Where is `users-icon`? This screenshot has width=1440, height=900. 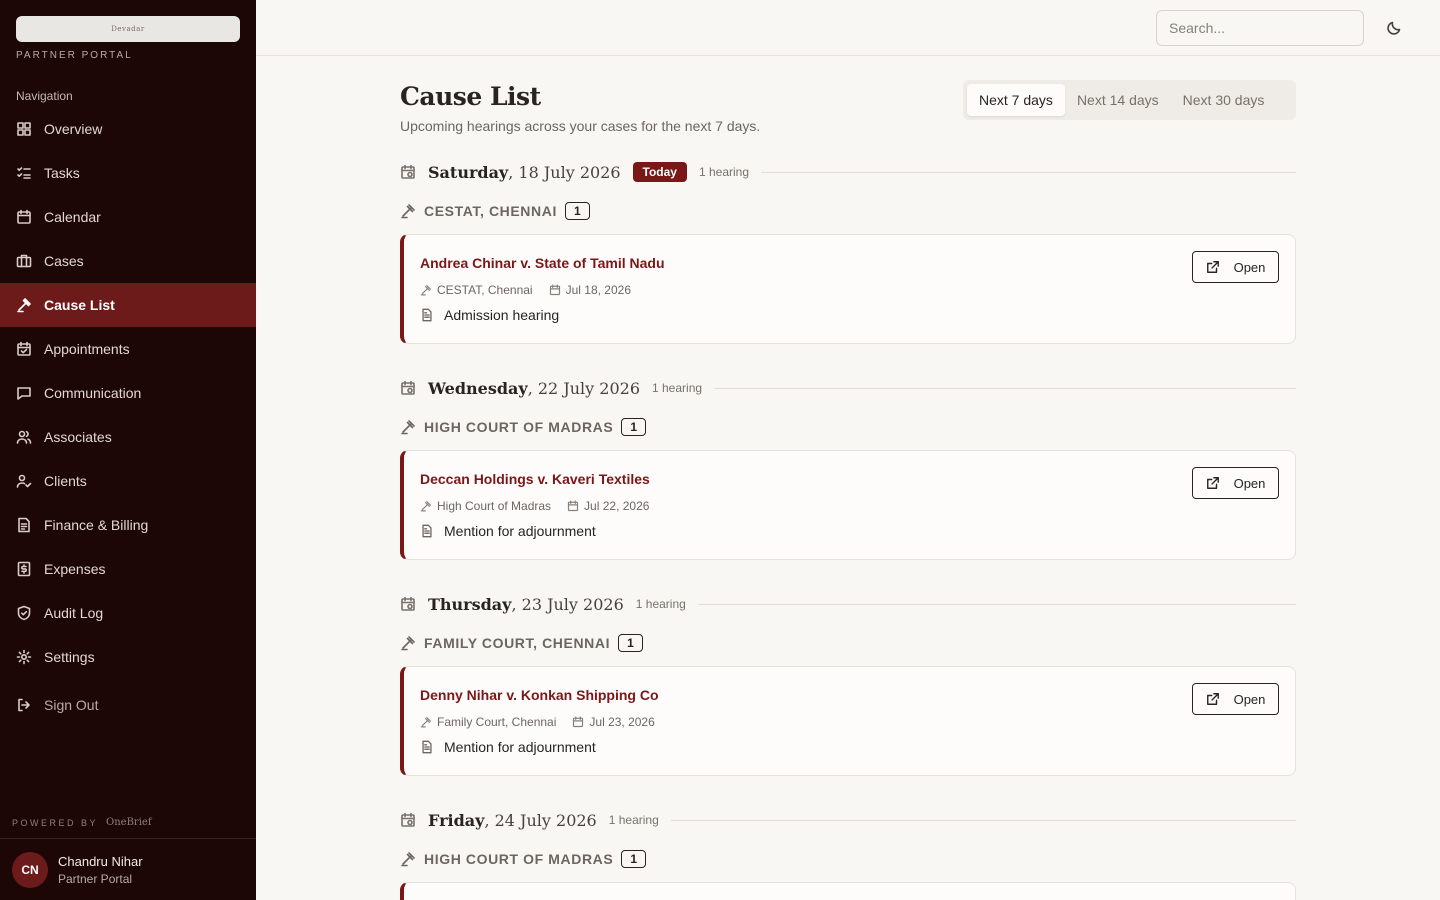
users-icon is located at coordinates (24, 437).